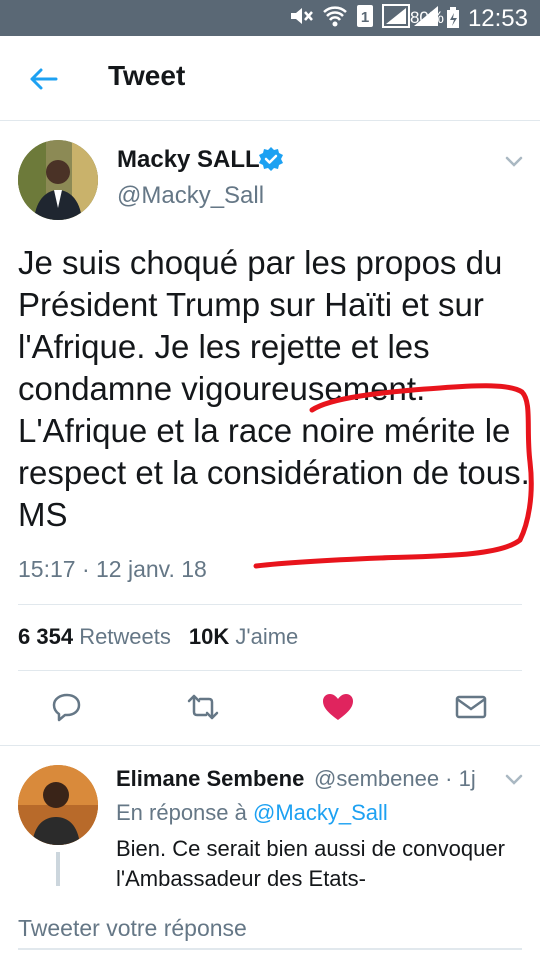 The height and width of the screenshot is (960, 540). What do you see at coordinates (453, 20) in the screenshot?
I see `battery-icon` at bounding box center [453, 20].